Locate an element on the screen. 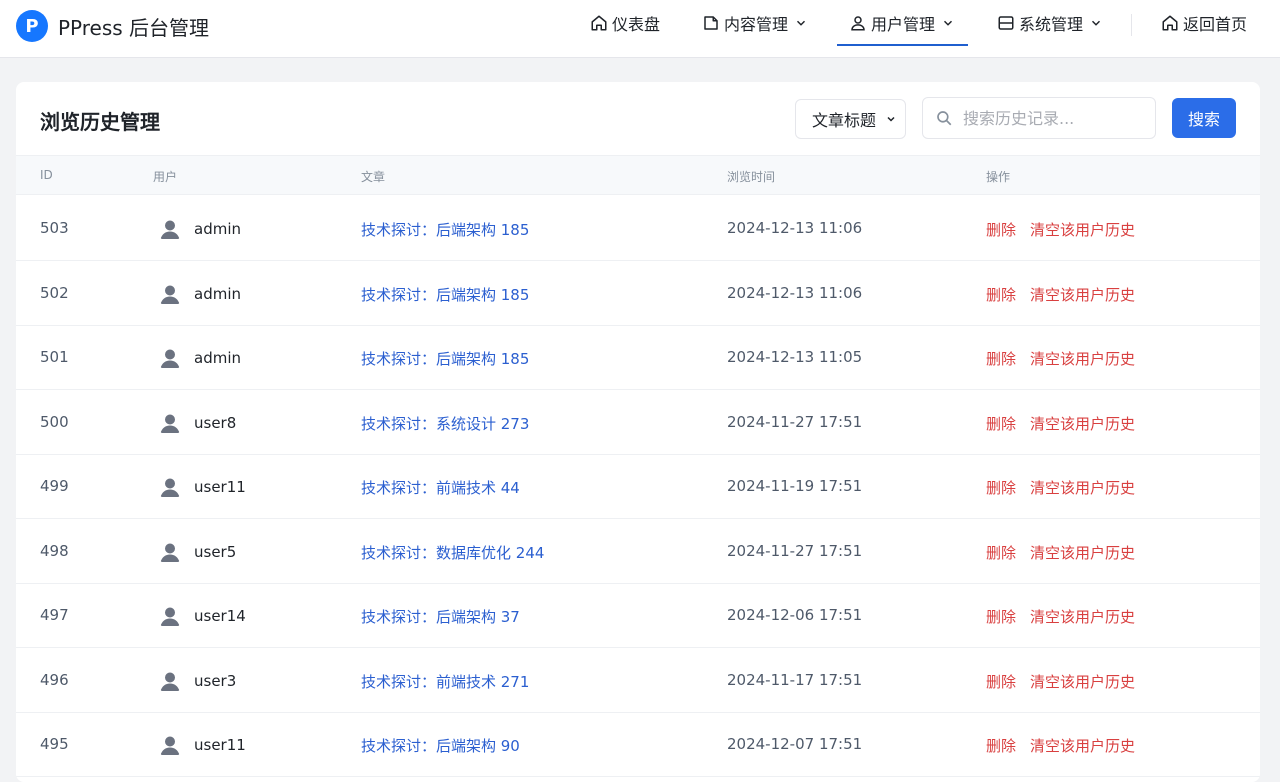 Image resolution: width=1280 pixels, height=782 pixels. row-view-time: 2024-11-17 17:51 is located at coordinates (795, 680).